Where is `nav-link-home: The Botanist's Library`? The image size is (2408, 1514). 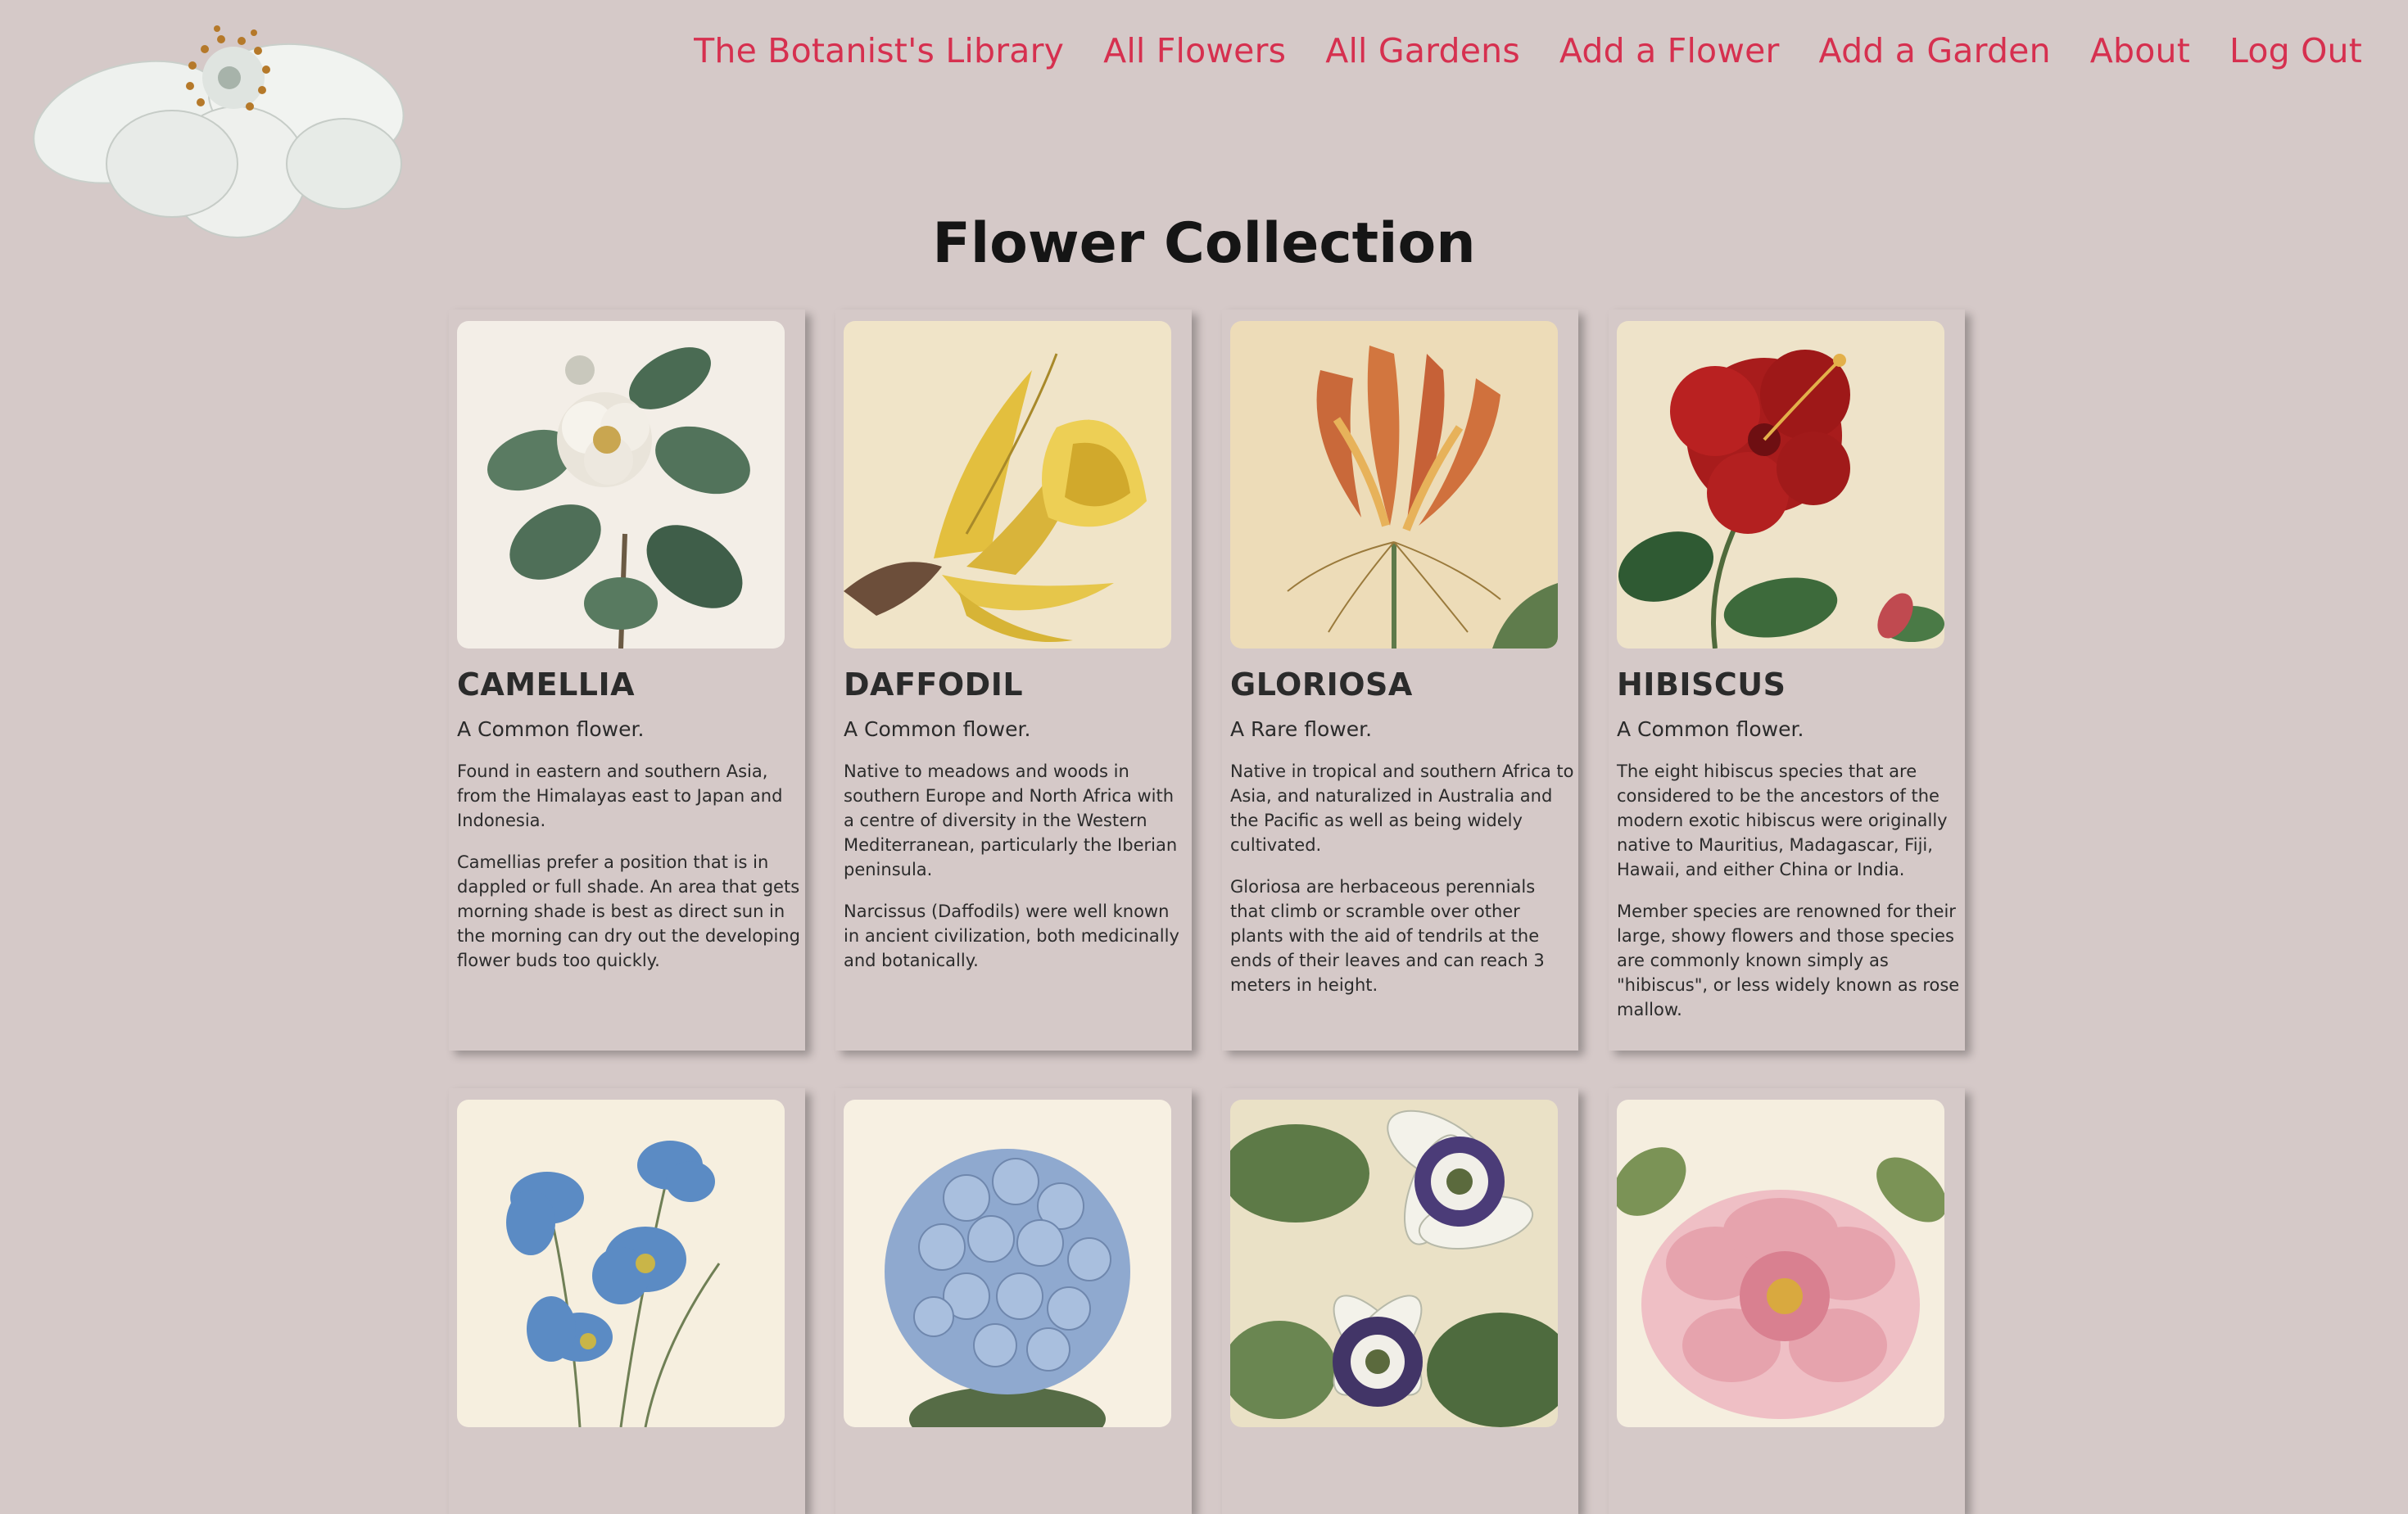 nav-link-home: The Botanist's Library is located at coordinates (879, 50).